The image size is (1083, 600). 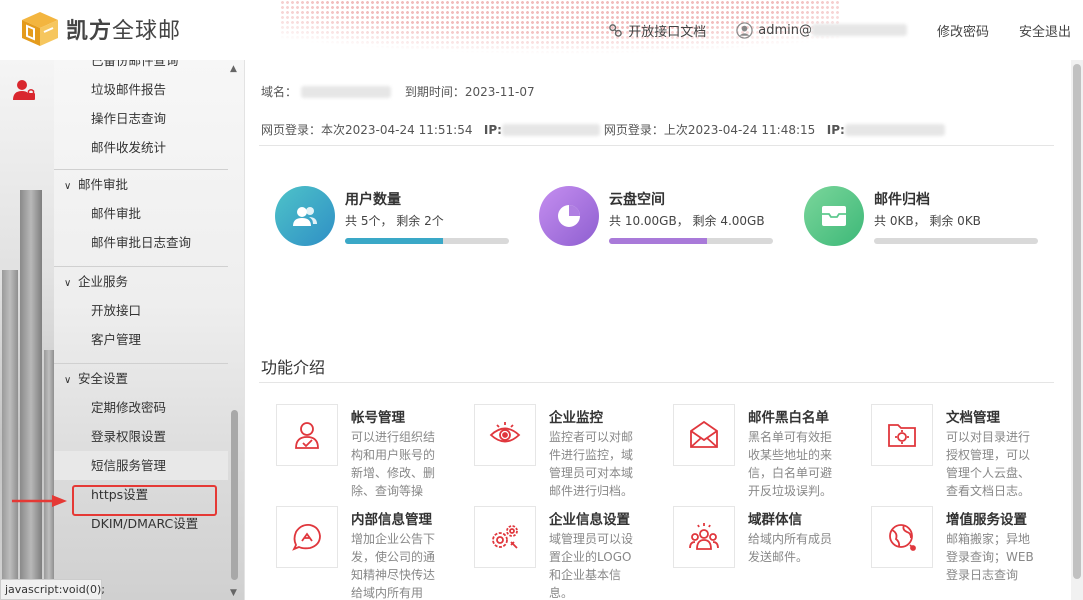 What do you see at coordinates (141, 465) in the screenshot?
I see `sidebar-item-sms-service: 短信服务管理` at bounding box center [141, 465].